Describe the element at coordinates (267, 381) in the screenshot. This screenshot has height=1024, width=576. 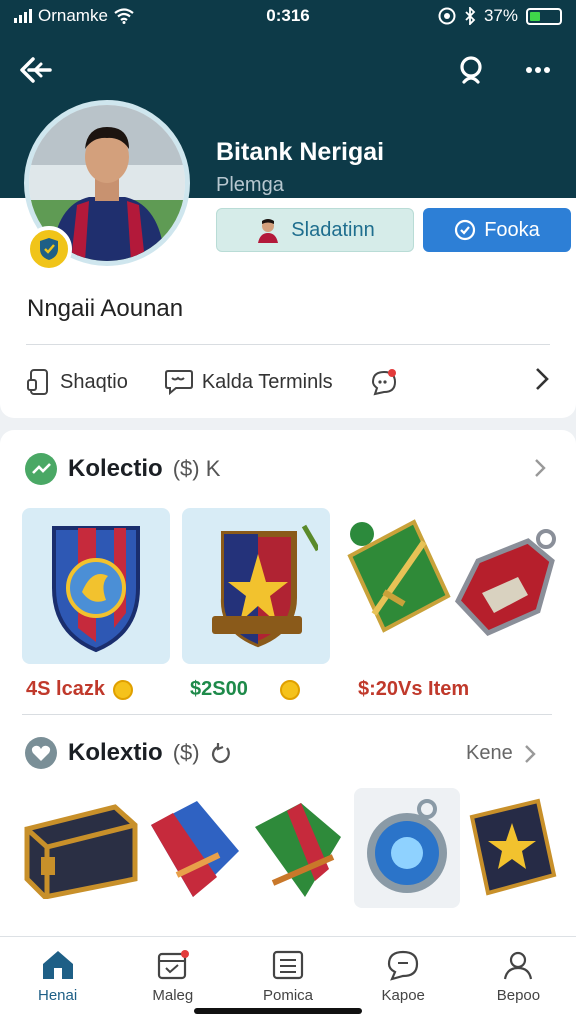
I see `info-item-messages-label: Kalda Terminls` at that location.